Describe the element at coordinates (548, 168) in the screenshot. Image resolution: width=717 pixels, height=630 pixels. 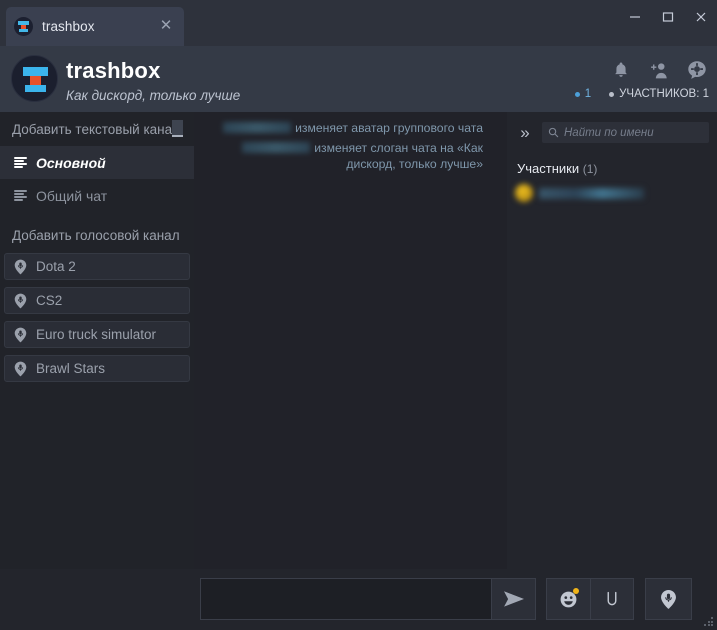
I see `members-title: Участники` at that location.